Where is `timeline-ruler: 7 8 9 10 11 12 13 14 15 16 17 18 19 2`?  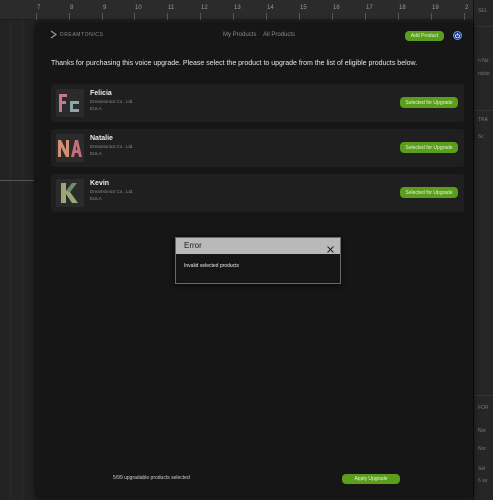 timeline-ruler: 7 8 9 10 11 12 13 14 15 16 17 18 19 2 is located at coordinates (246, 10).